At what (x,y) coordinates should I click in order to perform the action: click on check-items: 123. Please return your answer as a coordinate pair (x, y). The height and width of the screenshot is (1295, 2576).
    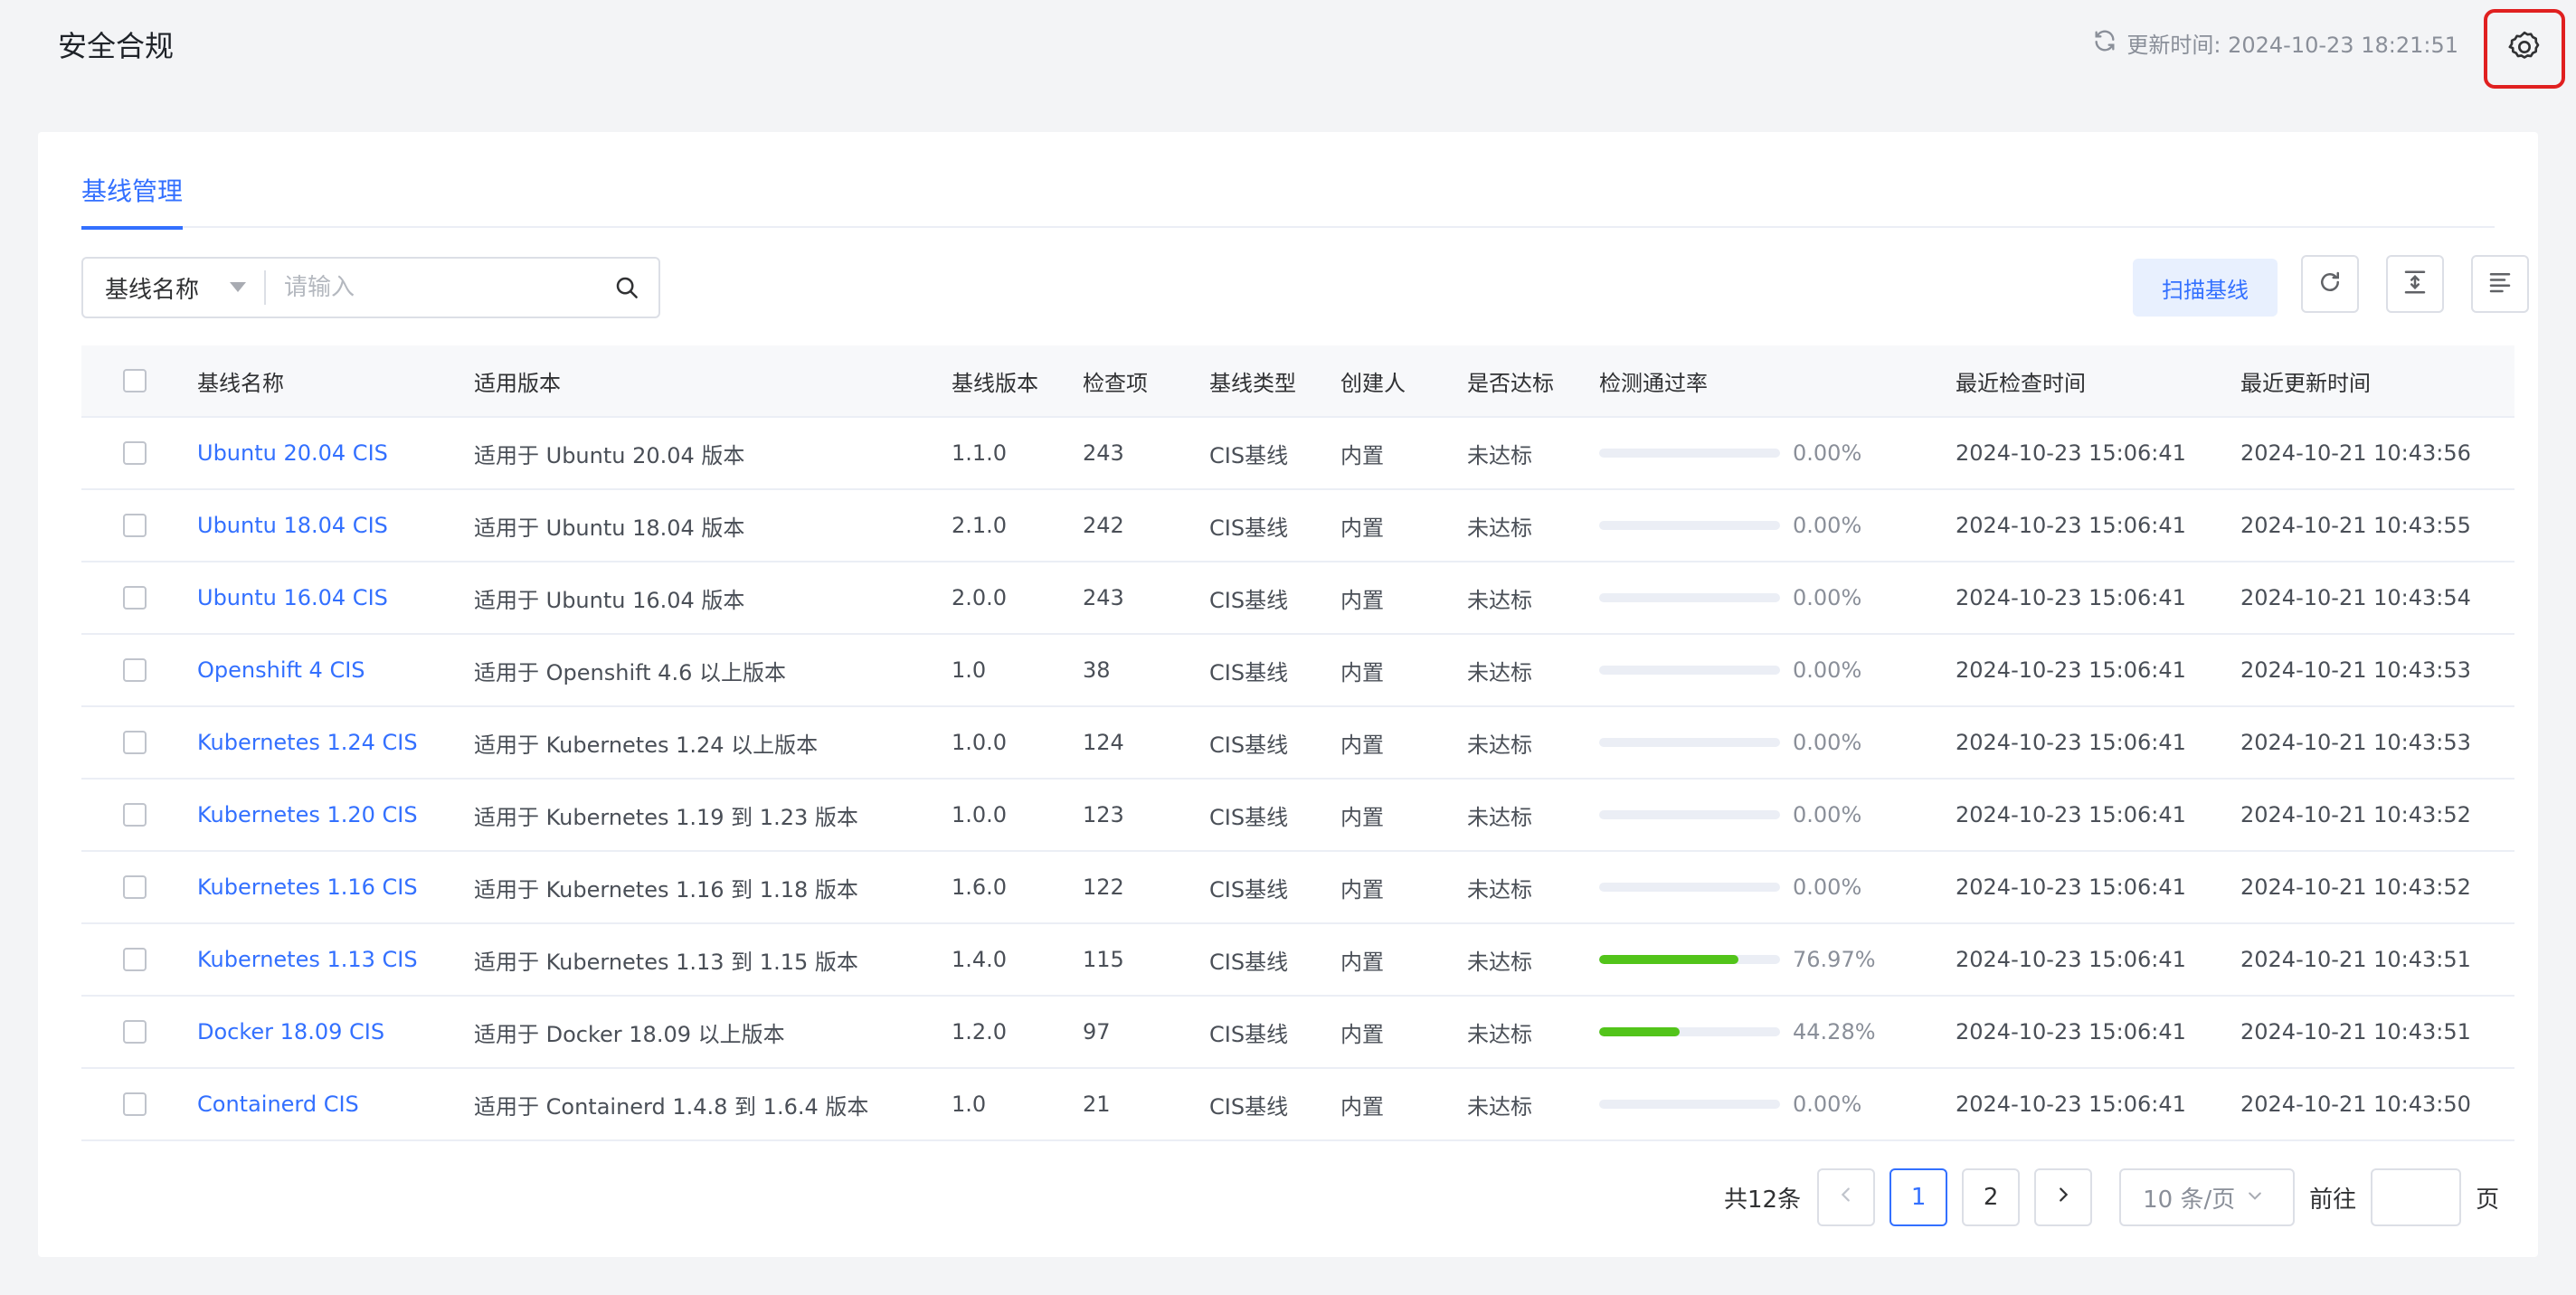
    Looking at the image, I should click on (1103, 814).